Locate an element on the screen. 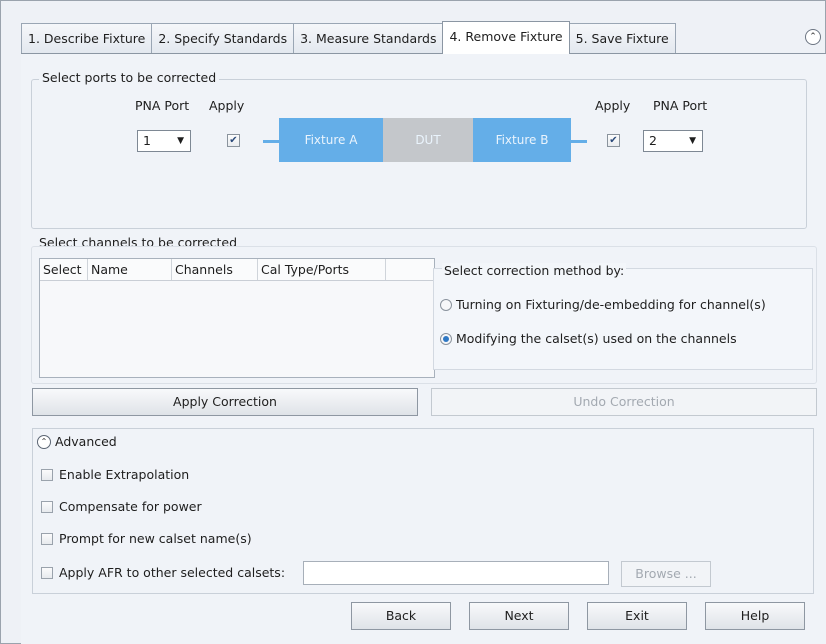 The height and width of the screenshot is (644, 826). advanced-label: Advanced is located at coordinates (86, 441).